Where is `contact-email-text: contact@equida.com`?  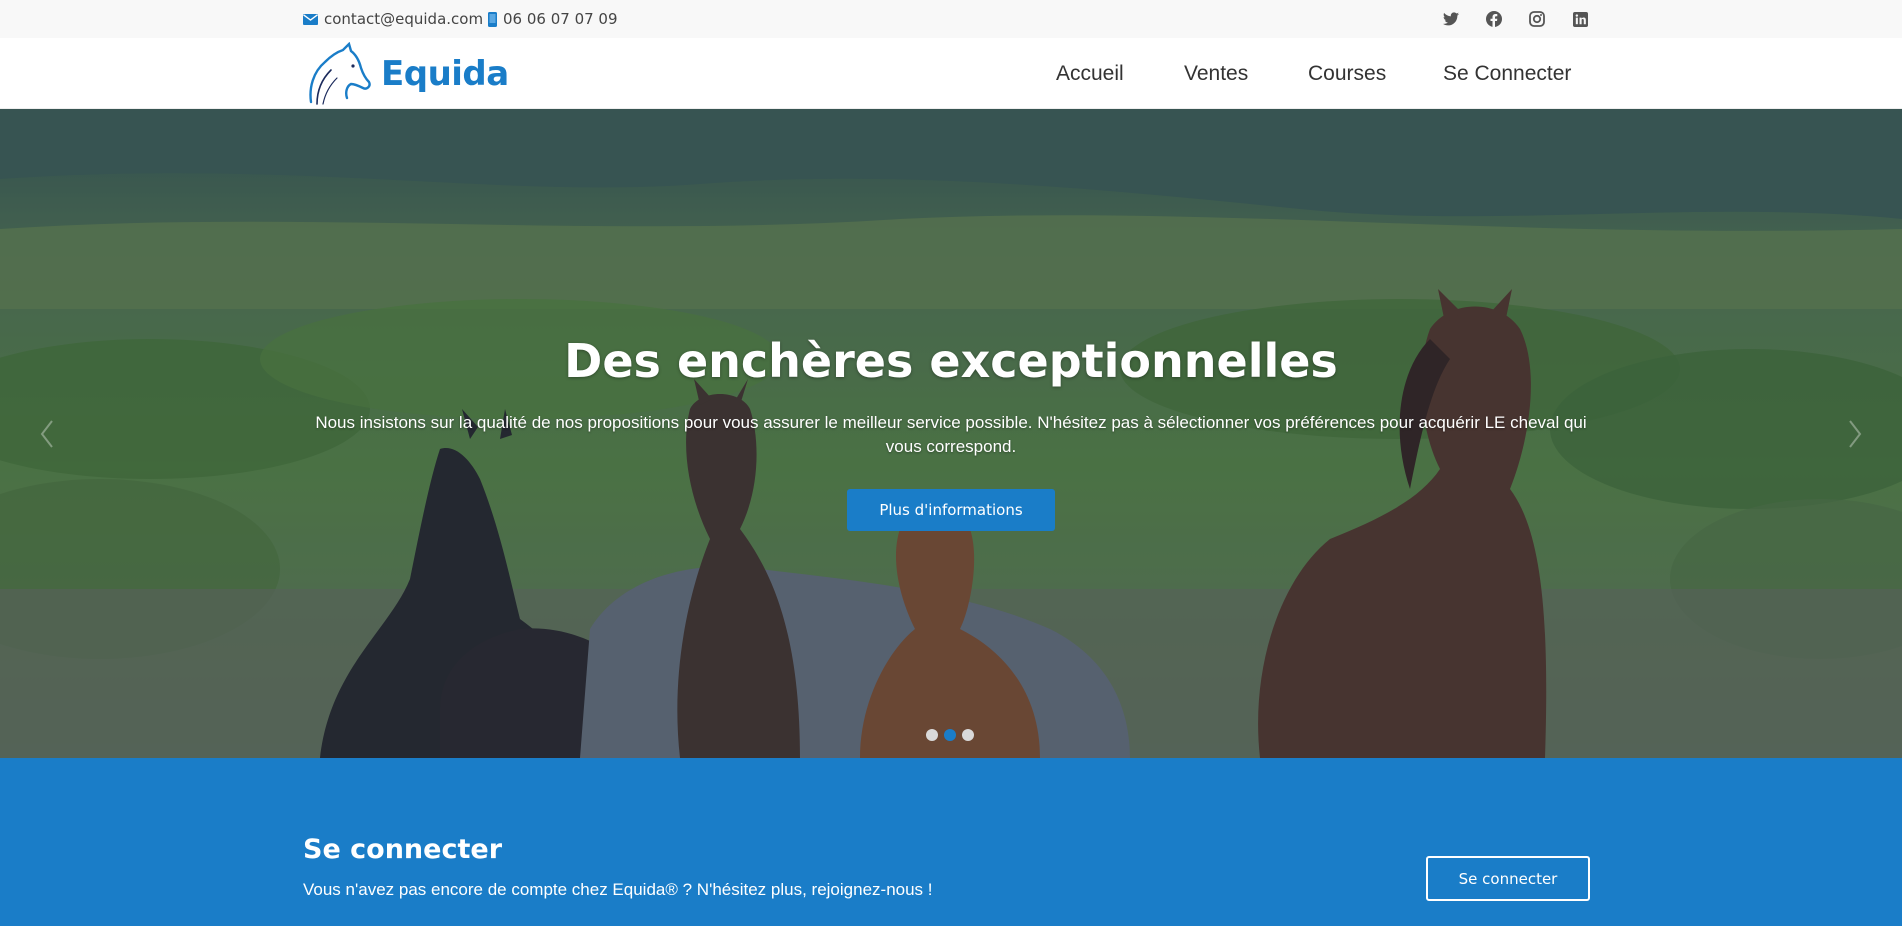
contact-email-text: contact@equida.com is located at coordinates (403, 19).